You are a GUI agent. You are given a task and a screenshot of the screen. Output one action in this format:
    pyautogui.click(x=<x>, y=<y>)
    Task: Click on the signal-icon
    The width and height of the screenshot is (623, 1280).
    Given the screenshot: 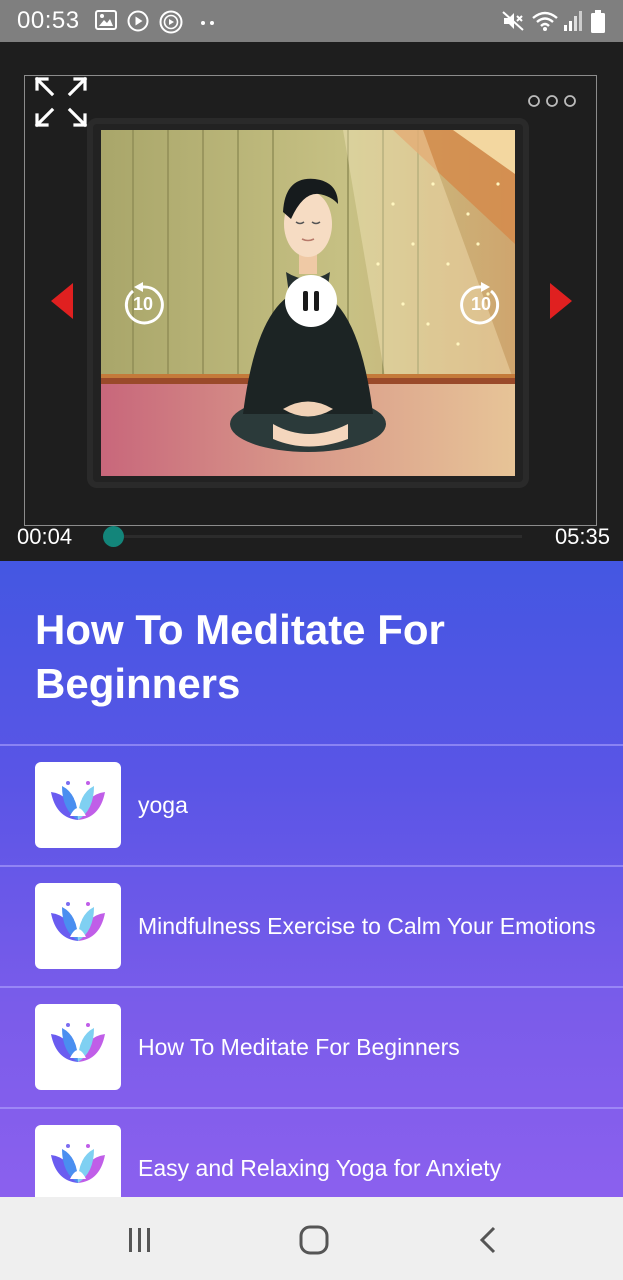 What is the action you would take?
    pyautogui.click(x=573, y=23)
    